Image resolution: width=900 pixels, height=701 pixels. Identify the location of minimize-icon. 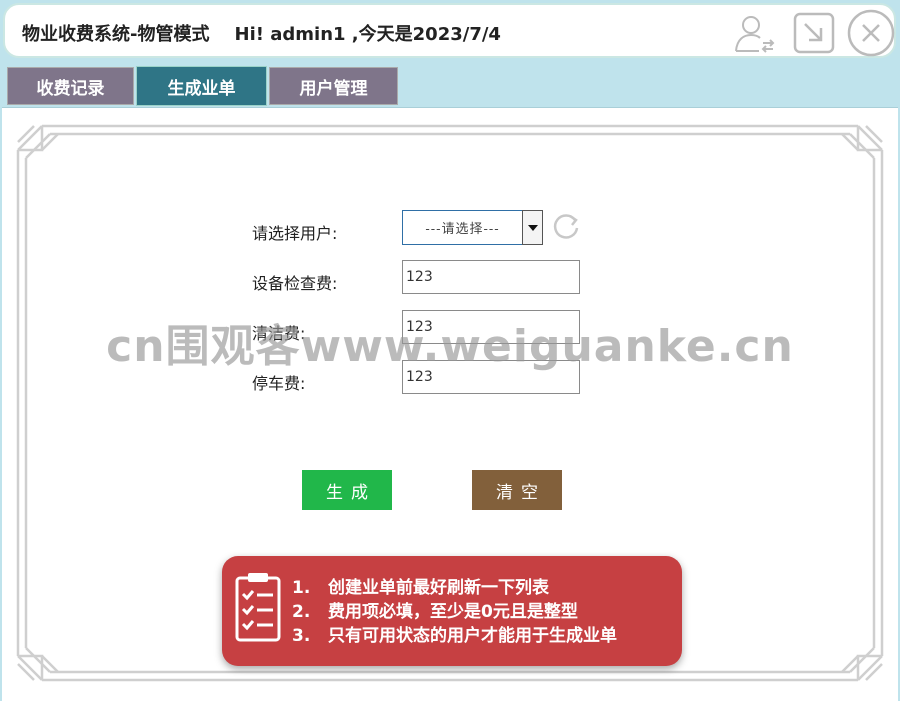
(814, 33).